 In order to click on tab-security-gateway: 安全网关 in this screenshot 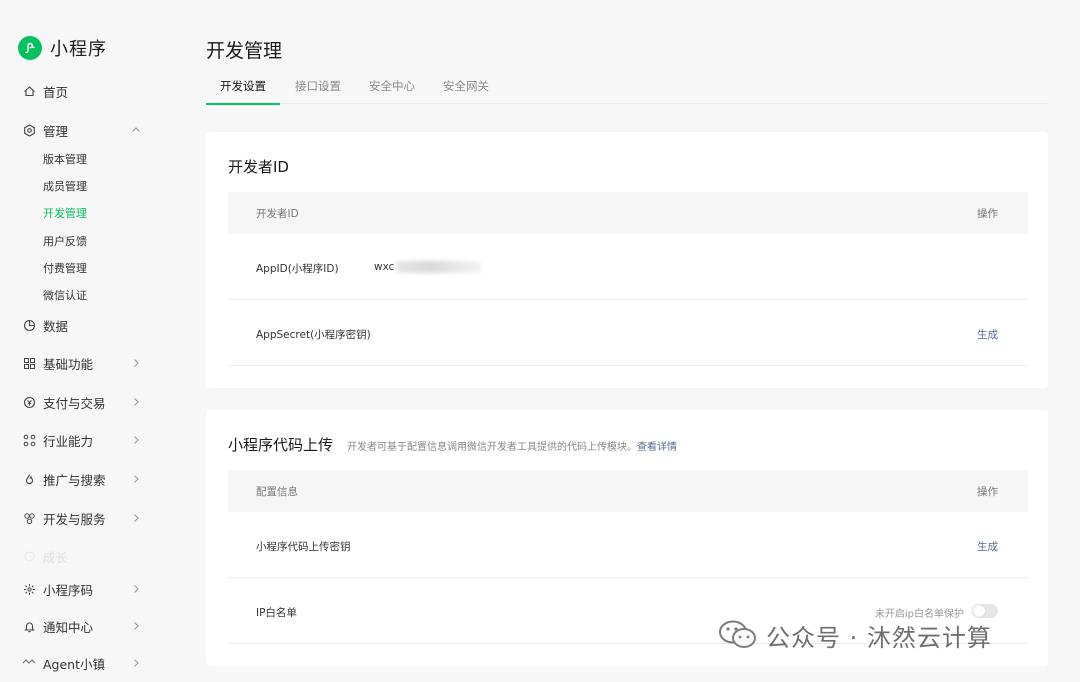, I will do `click(466, 91)`.